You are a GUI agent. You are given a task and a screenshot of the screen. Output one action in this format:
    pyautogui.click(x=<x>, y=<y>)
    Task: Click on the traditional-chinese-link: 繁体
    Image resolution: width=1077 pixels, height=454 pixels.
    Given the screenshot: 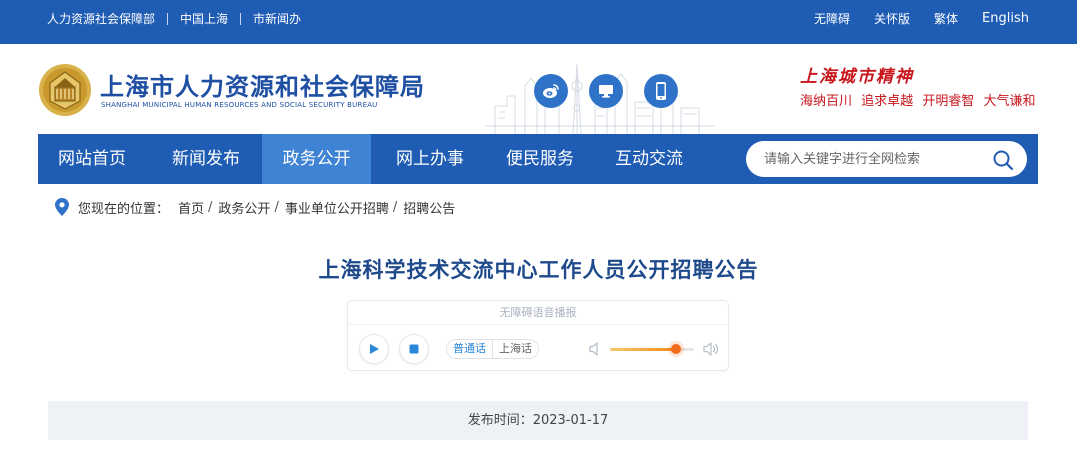 What is the action you would take?
    pyautogui.click(x=946, y=18)
    